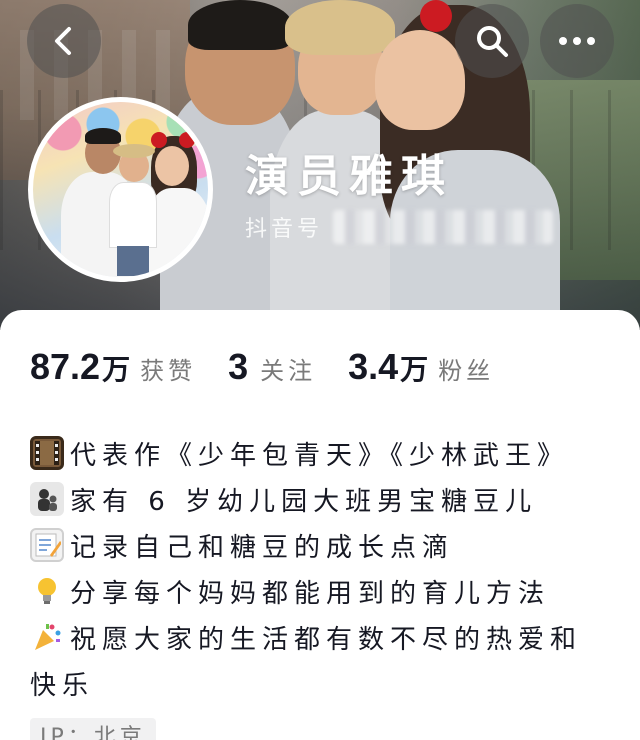 The width and height of the screenshot is (640, 740). What do you see at coordinates (187, 140) in the screenshot?
I see `avatar-mouse-ear-right` at bounding box center [187, 140].